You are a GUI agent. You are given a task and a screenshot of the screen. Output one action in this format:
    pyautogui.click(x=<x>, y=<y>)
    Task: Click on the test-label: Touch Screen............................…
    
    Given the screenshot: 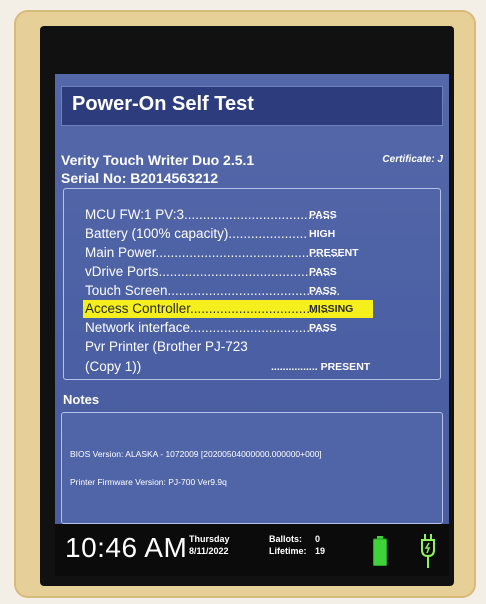 What is the action you would take?
    pyautogui.click(x=213, y=290)
    